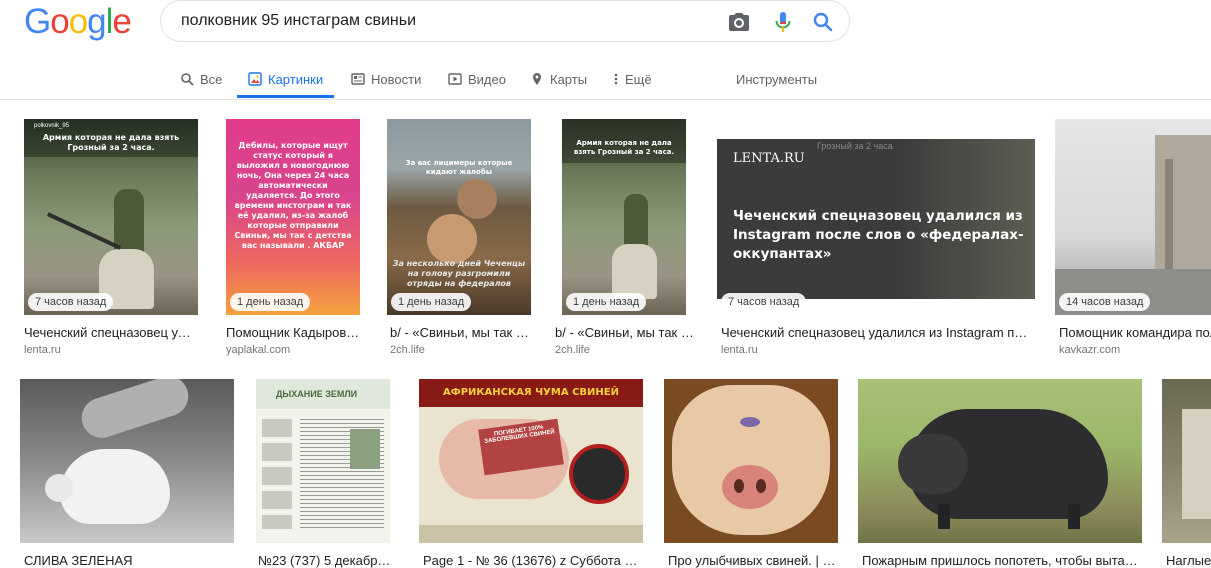 The image size is (1211, 568). Describe the element at coordinates (739, 22) in the screenshot. I see `camera-icon` at that location.